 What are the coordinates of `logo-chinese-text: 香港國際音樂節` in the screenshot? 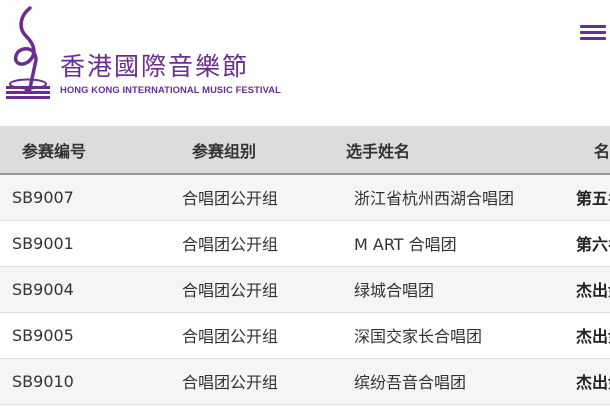 It's located at (155, 66).